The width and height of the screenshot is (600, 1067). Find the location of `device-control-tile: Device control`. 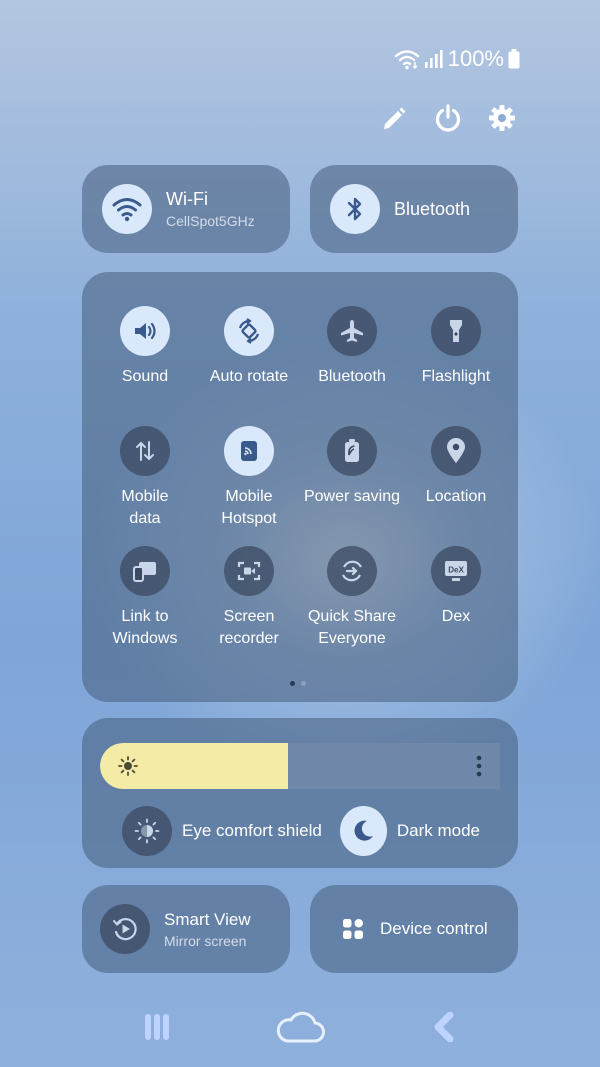

device-control-tile: Device control is located at coordinates (414, 929).